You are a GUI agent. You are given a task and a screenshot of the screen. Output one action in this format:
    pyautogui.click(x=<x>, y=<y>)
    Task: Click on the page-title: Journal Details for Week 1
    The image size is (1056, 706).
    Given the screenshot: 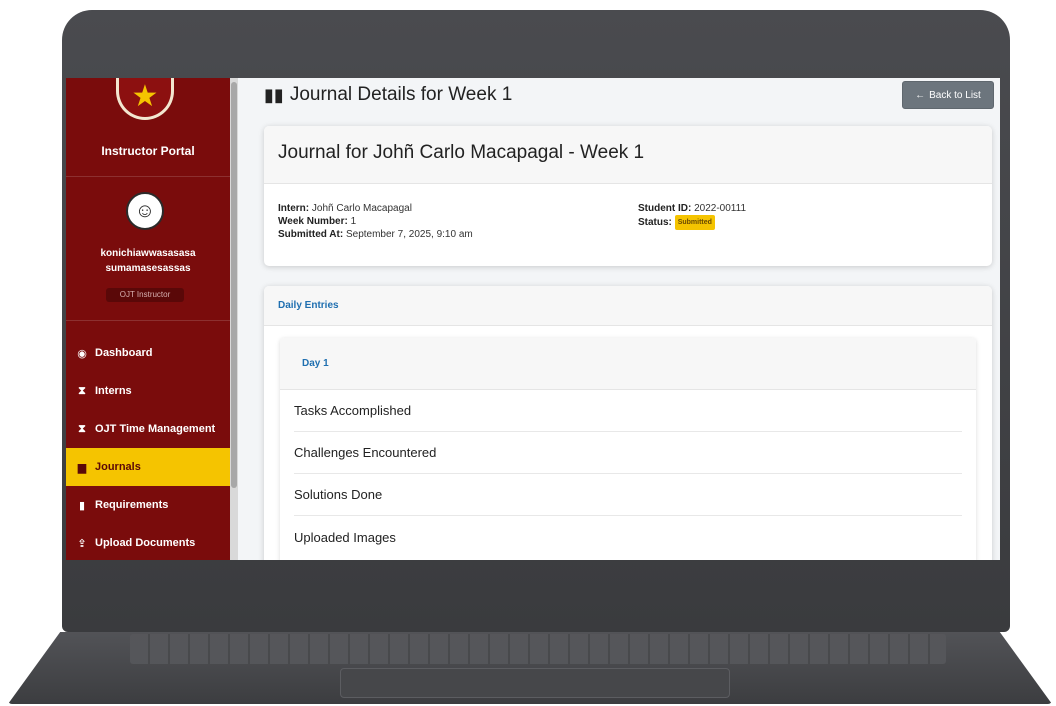 What is the action you would take?
    pyautogui.click(x=401, y=94)
    